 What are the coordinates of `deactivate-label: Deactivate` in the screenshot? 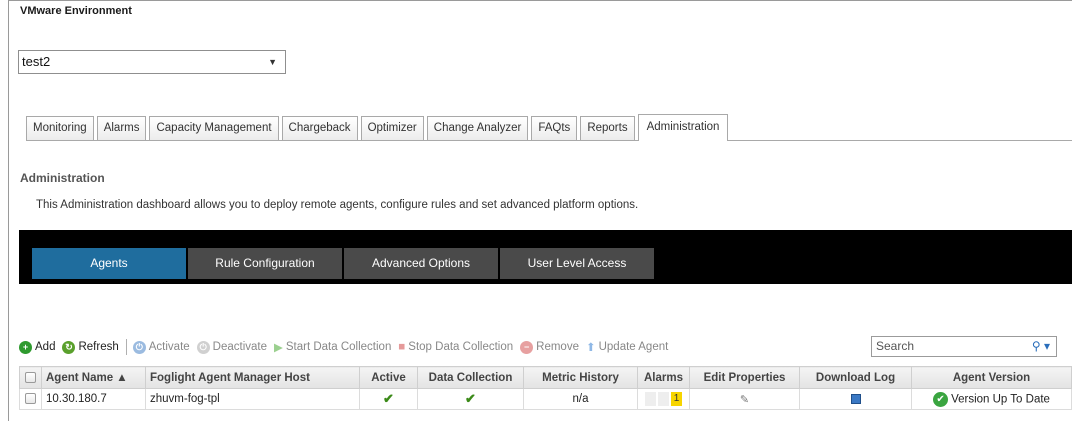 It's located at (240, 347).